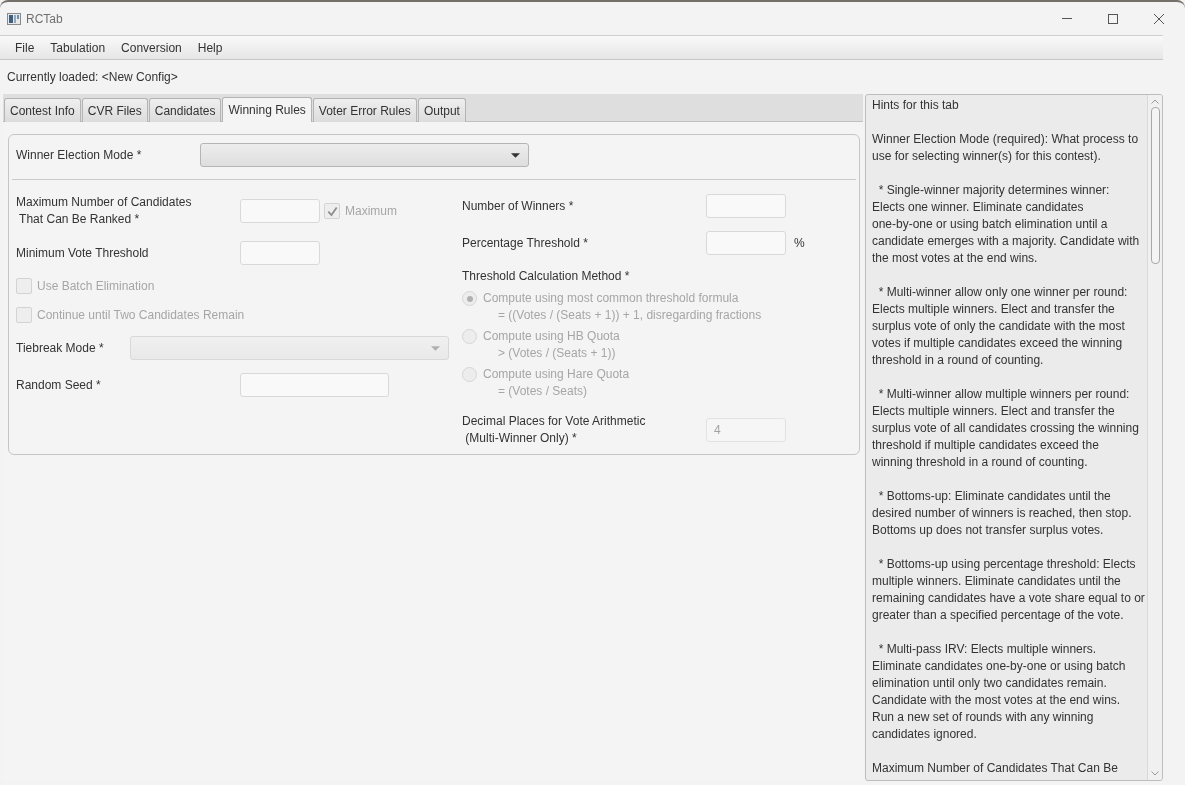  I want to click on checkbox-label: Use Batch Elimination, so click(96, 286).